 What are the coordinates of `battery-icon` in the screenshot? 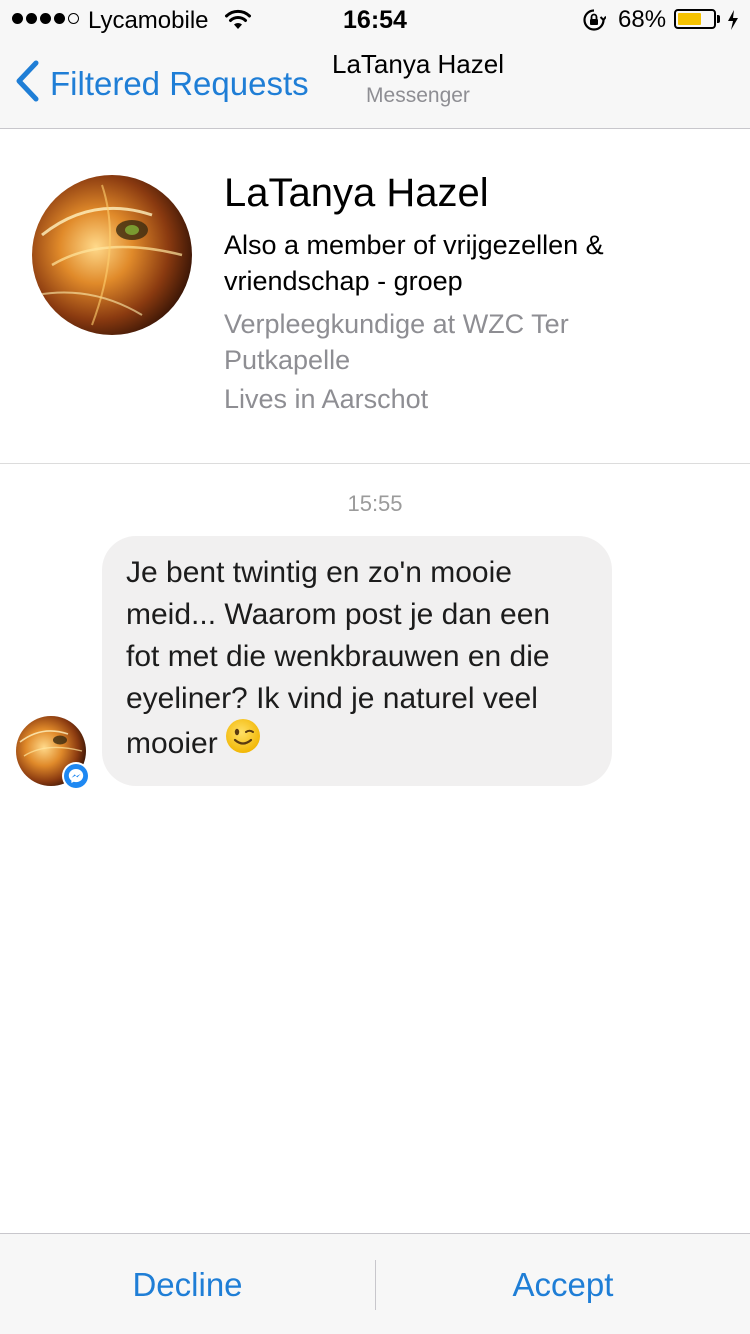 It's located at (695, 19).